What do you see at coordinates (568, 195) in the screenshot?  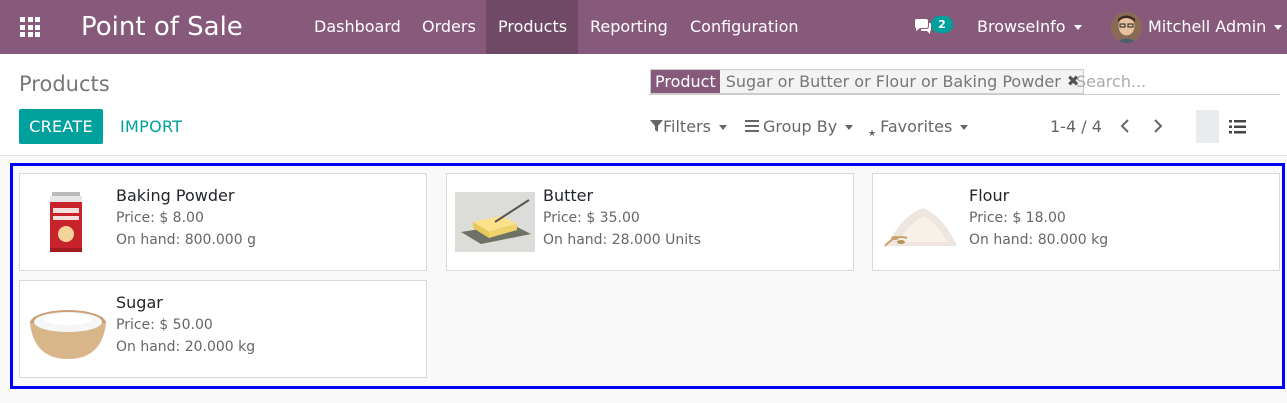 I see `product-name: Butter` at bounding box center [568, 195].